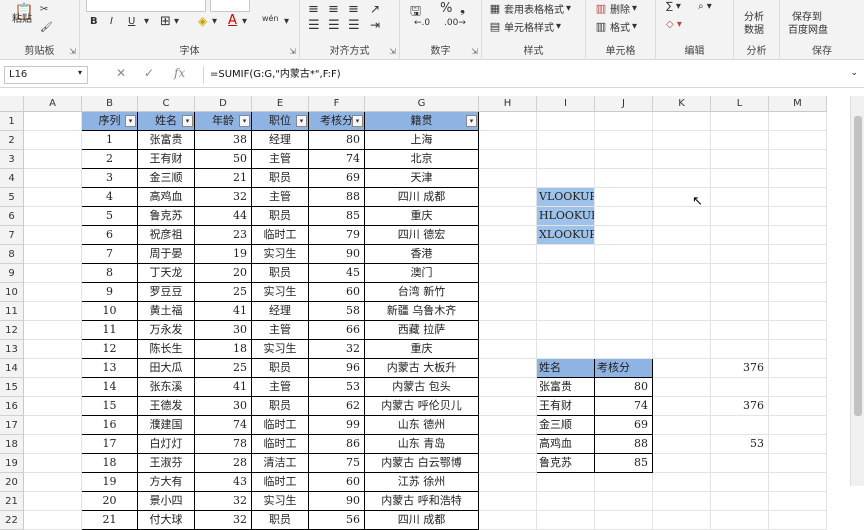  I want to click on table-cell: 17, so click(110, 444).